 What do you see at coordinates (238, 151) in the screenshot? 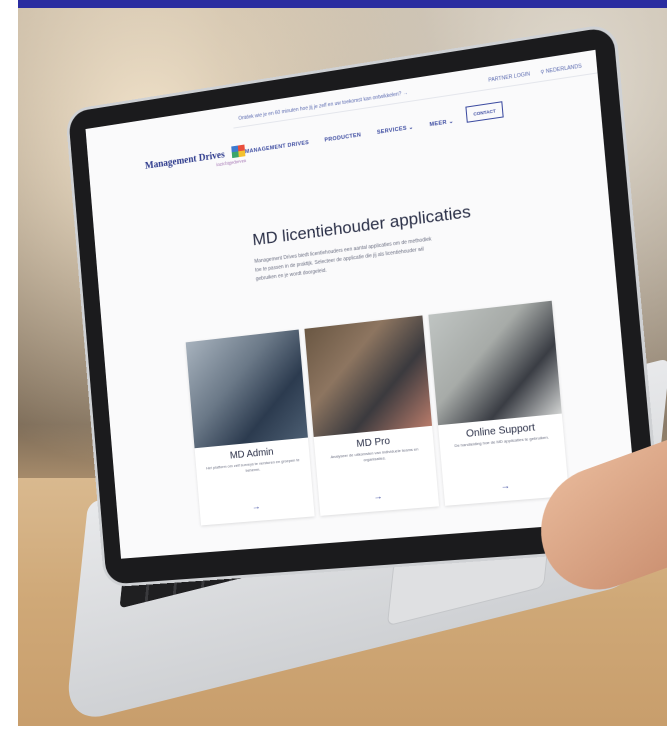
I see `logo-mark-icon` at bounding box center [238, 151].